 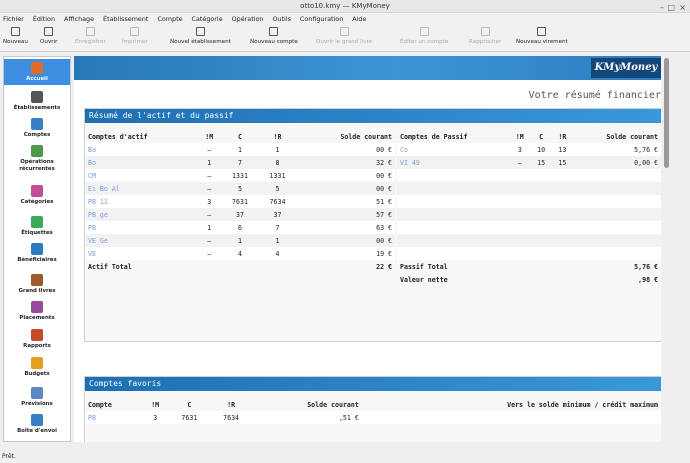 I want to click on toolbar-nouveau-button: Nouveau, so click(x=15, y=36).